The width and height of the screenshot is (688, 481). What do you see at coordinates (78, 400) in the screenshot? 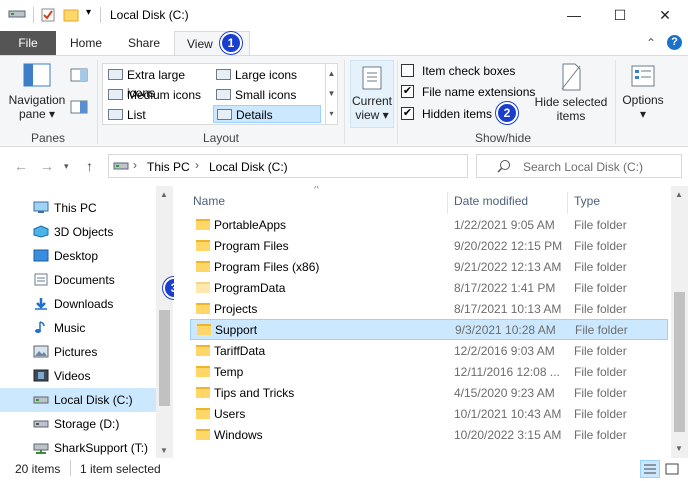
I see `nav-item-local-disk-c: Local Disk (C:)` at bounding box center [78, 400].